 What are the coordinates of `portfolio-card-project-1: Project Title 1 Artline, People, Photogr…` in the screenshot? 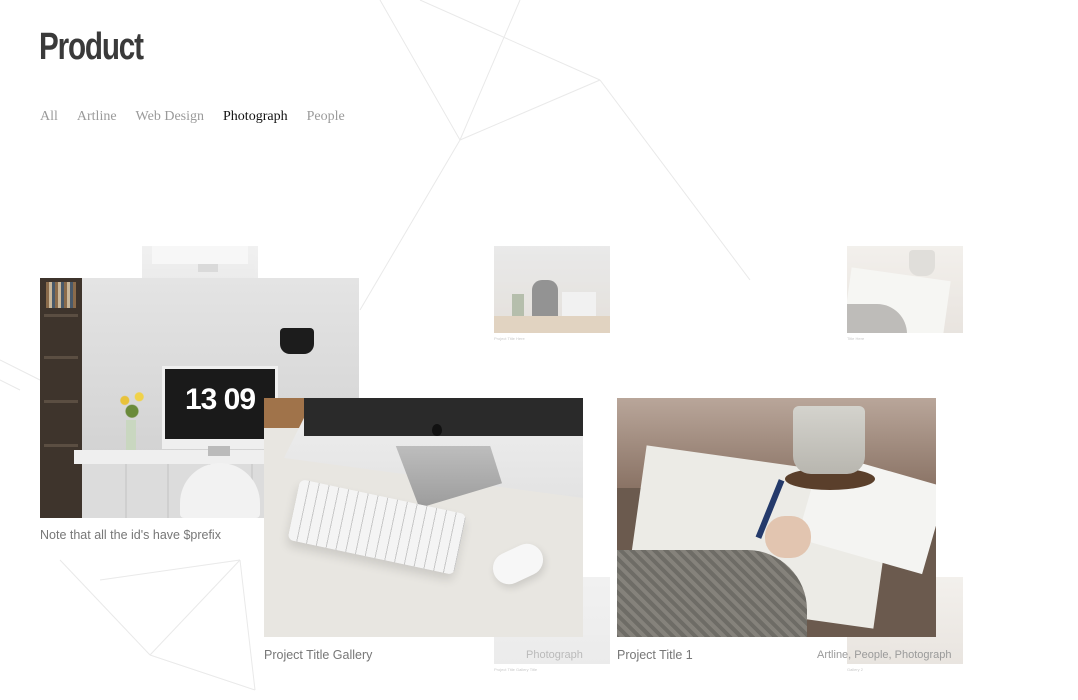 It's located at (784, 530).